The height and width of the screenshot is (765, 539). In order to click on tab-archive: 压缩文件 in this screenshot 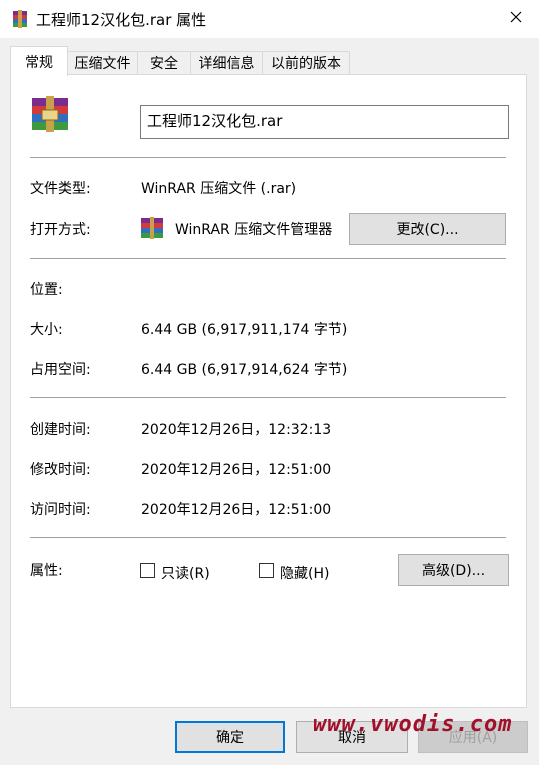, I will do `click(102, 62)`.